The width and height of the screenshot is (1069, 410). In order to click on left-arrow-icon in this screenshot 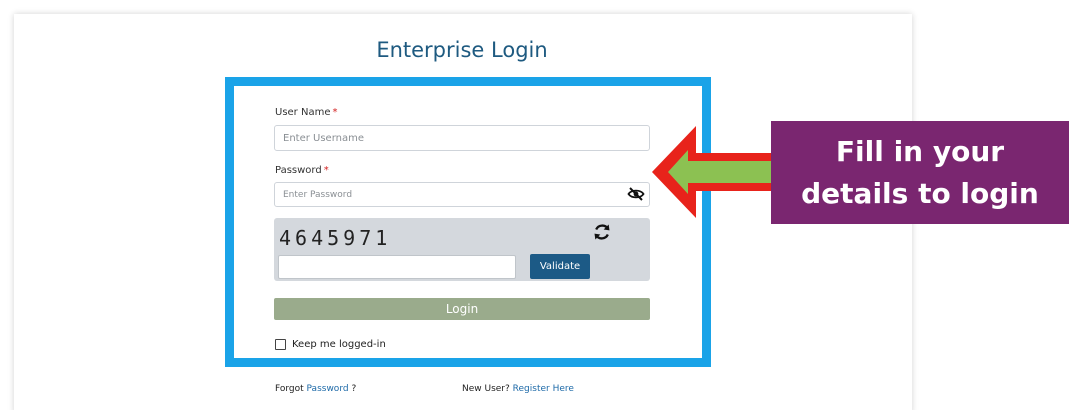, I will do `click(712, 172)`.